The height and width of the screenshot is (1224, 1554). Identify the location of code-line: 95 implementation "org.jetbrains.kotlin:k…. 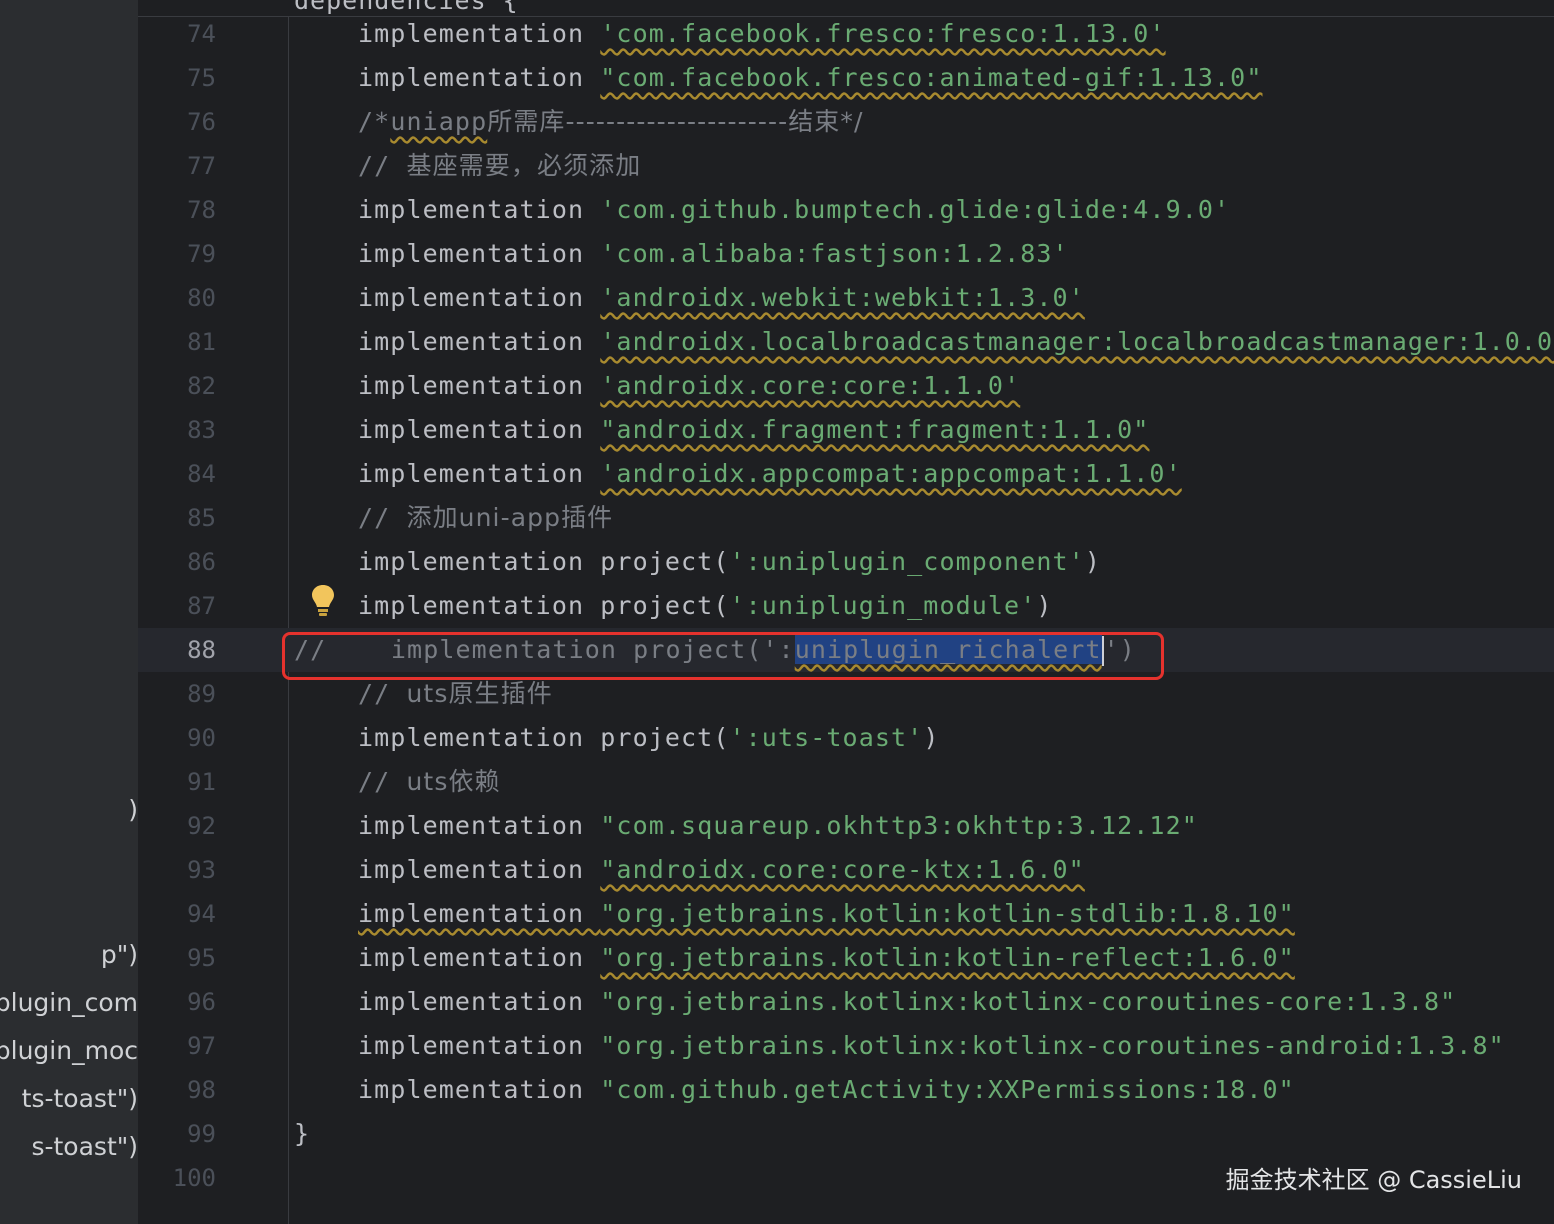
(846, 958).